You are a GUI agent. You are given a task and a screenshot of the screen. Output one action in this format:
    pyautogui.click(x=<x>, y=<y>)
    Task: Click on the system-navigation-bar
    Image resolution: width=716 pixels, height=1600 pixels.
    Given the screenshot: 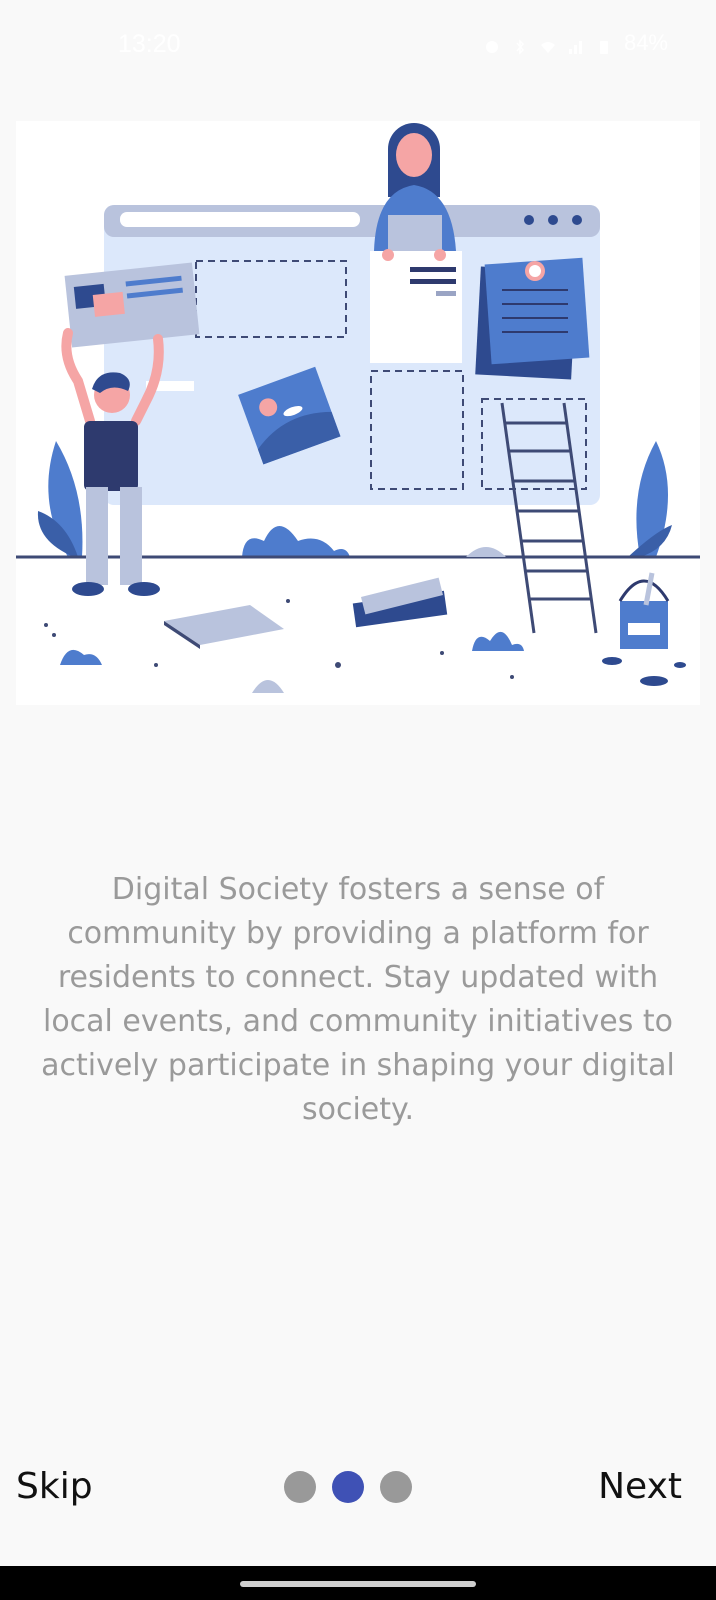 What is the action you would take?
    pyautogui.click(x=358, y=1583)
    